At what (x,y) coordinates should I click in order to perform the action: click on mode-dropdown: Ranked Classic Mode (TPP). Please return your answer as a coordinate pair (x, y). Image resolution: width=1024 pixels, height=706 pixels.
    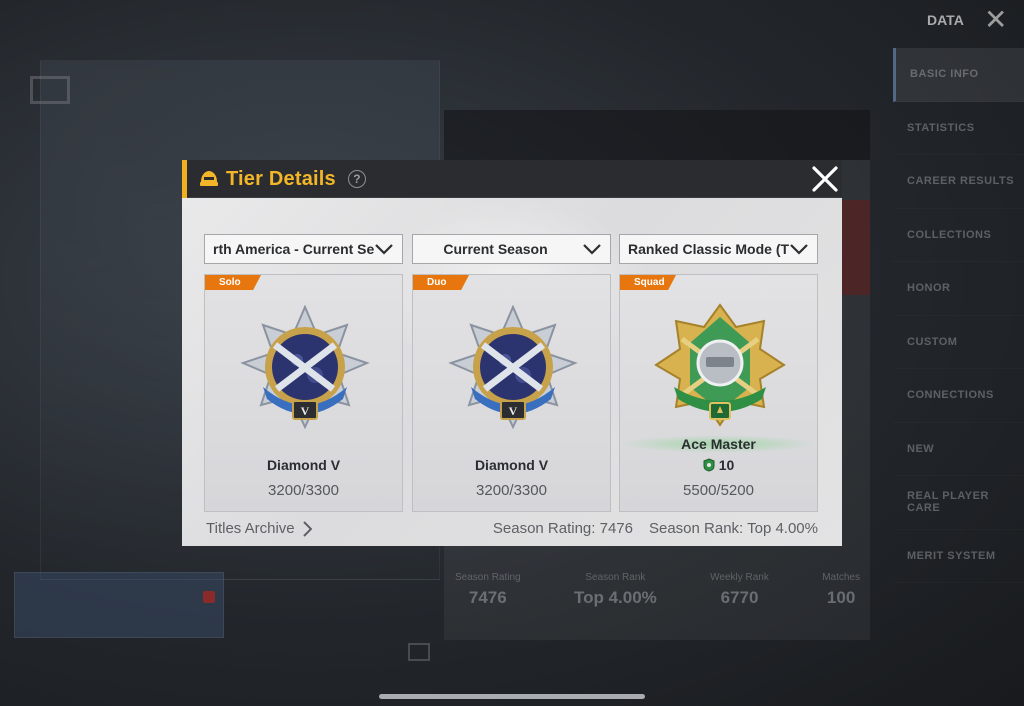
    Looking at the image, I should click on (718, 249).